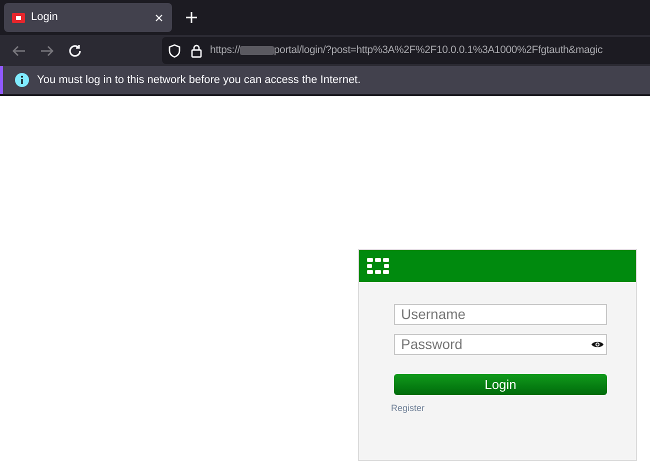 The height and width of the screenshot is (468, 650). What do you see at coordinates (159, 18) in the screenshot?
I see `close-icon` at bounding box center [159, 18].